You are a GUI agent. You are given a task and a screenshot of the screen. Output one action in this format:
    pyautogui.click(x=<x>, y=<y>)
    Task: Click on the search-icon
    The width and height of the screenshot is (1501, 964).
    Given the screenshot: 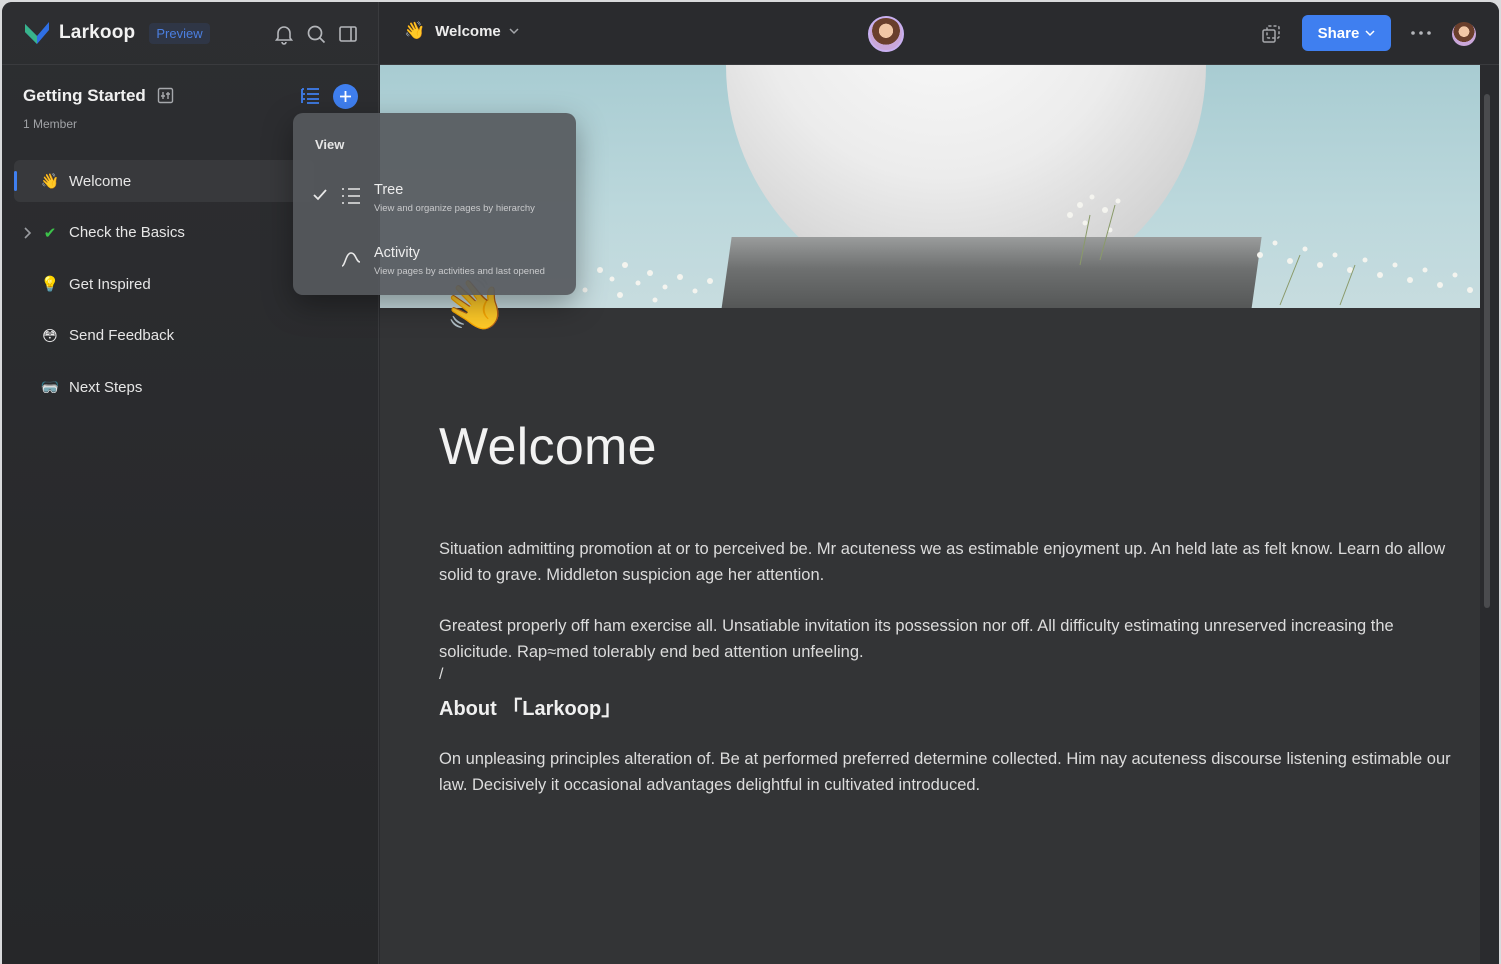 What is the action you would take?
    pyautogui.click(x=316, y=34)
    